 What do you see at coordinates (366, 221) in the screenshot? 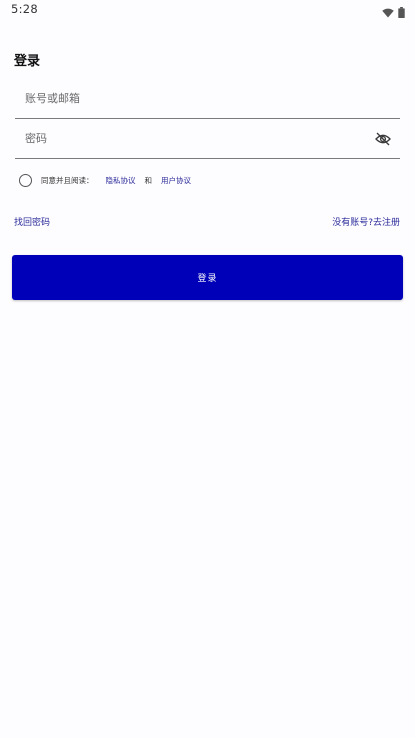
I see `register-link: 没有账号?去注册` at bounding box center [366, 221].